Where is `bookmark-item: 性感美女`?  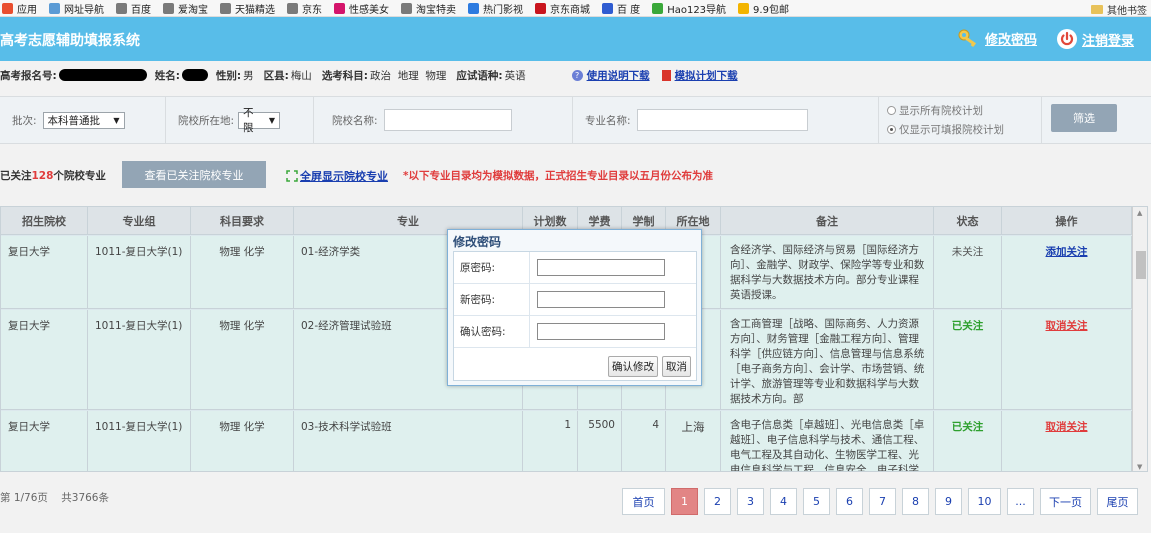
bookmark-item: 性感美女 is located at coordinates (361, 8).